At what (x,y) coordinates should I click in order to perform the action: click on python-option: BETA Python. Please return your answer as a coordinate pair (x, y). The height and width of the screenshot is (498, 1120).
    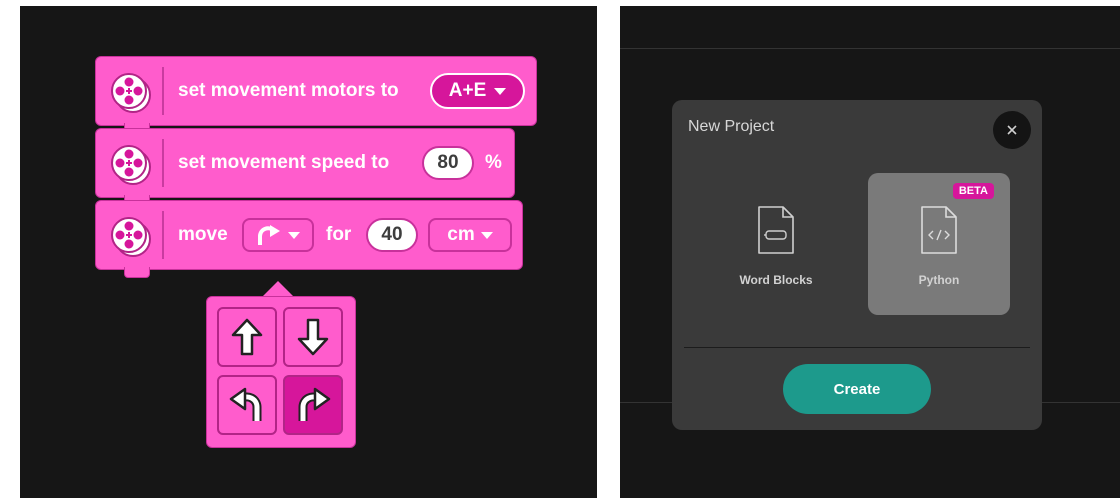
    Looking at the image, I should click on (939, 244).